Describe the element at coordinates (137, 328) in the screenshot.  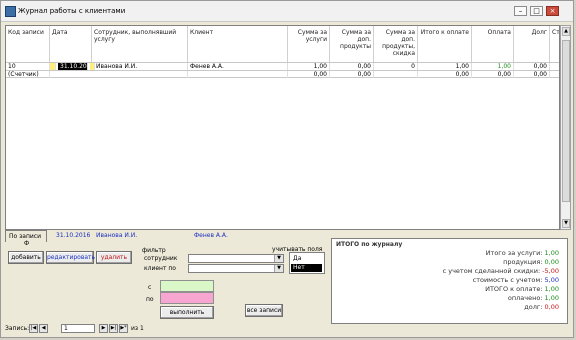
I see `record-count: из 1` at that location.